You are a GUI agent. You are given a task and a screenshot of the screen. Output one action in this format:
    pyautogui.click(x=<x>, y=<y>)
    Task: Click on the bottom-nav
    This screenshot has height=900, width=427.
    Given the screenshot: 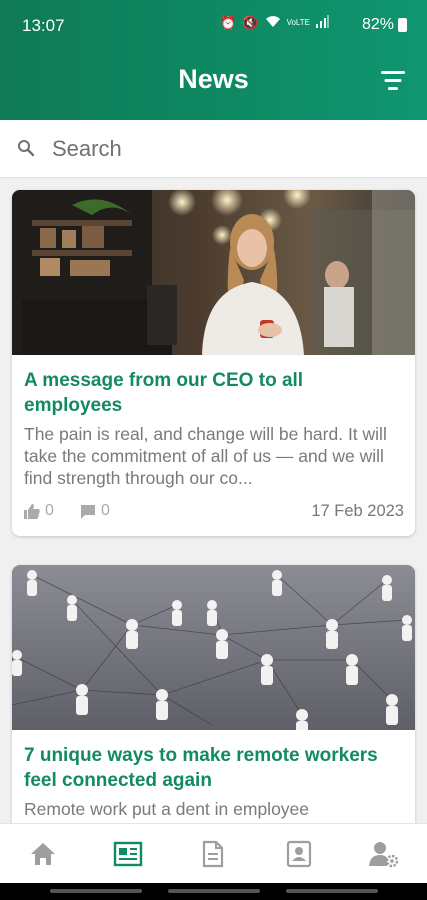 What is the action you would take?
    pyautogui.click(x=213, y=853)
    